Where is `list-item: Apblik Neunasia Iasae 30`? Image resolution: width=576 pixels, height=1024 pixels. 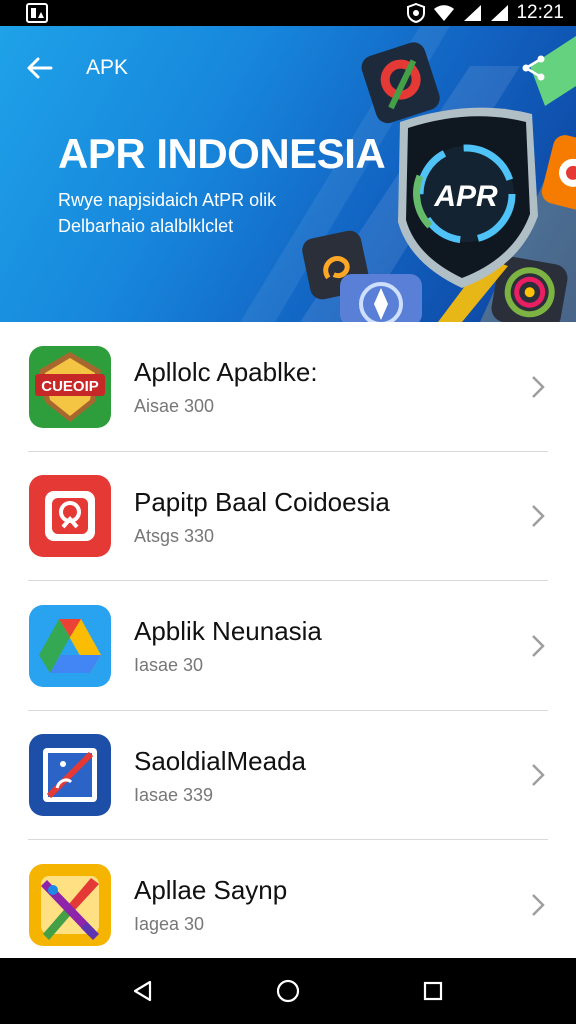
list-item: Apblik Neunasia Iasae 30 is located at coordinates (288, 646).